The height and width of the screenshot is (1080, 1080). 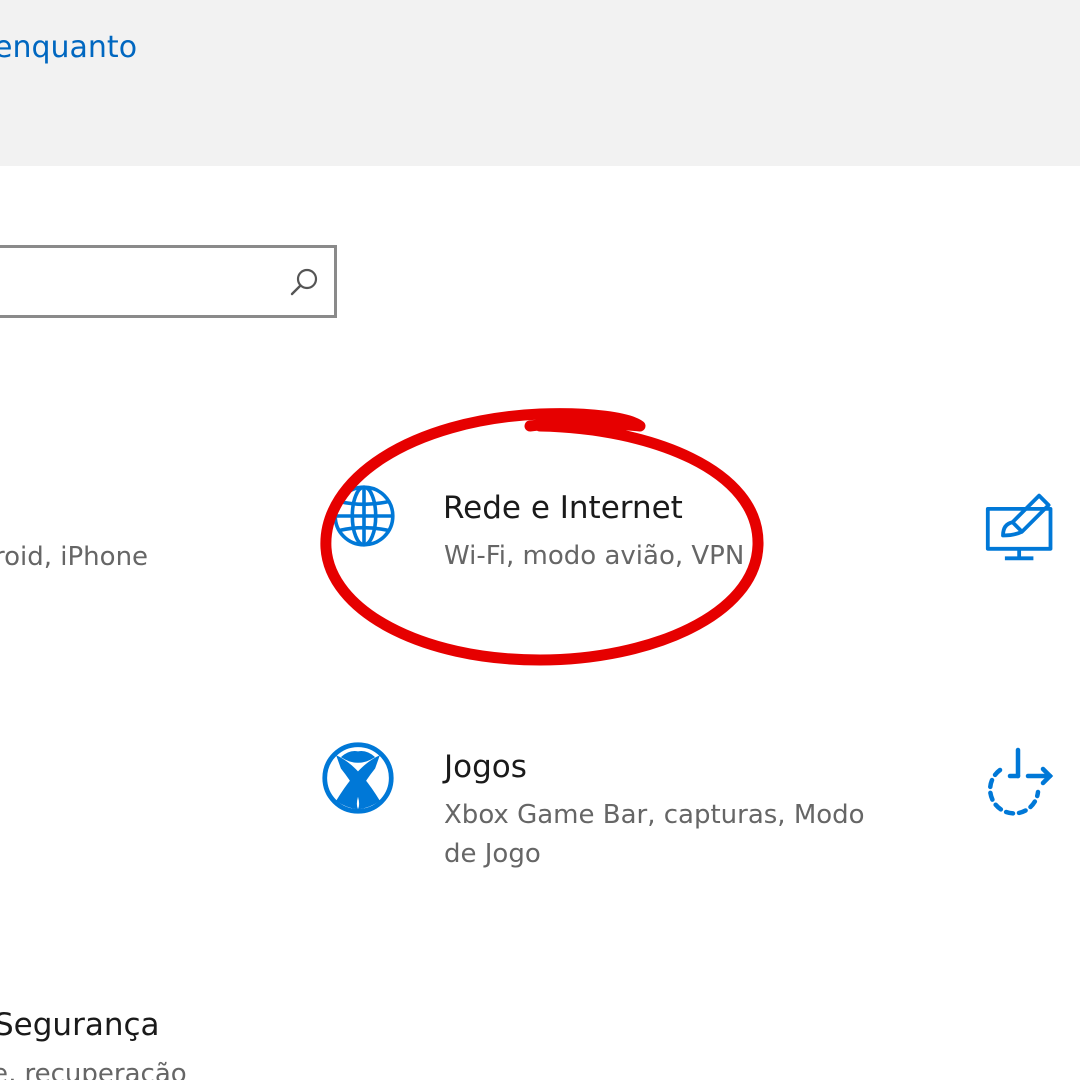 I want to click on tile-security-title: Segurança, so click(x=80, y=1025).